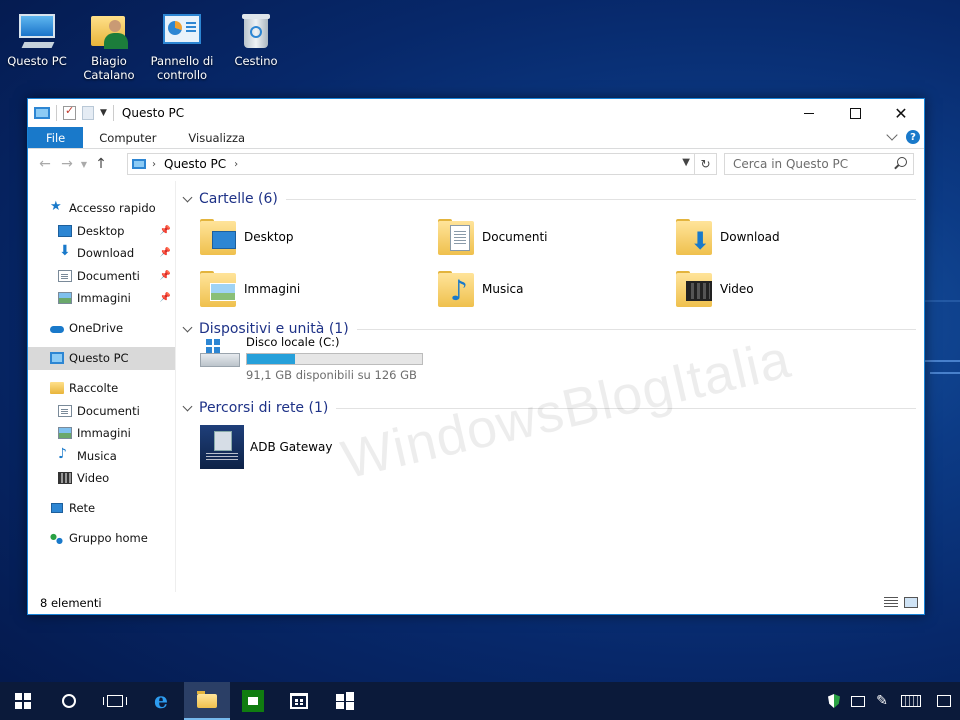  What do you see at coordinates (101, 358) in the screenshot?
I see `sidebar-item-this-pc: Questo PC` at bounding box center [101, 358].